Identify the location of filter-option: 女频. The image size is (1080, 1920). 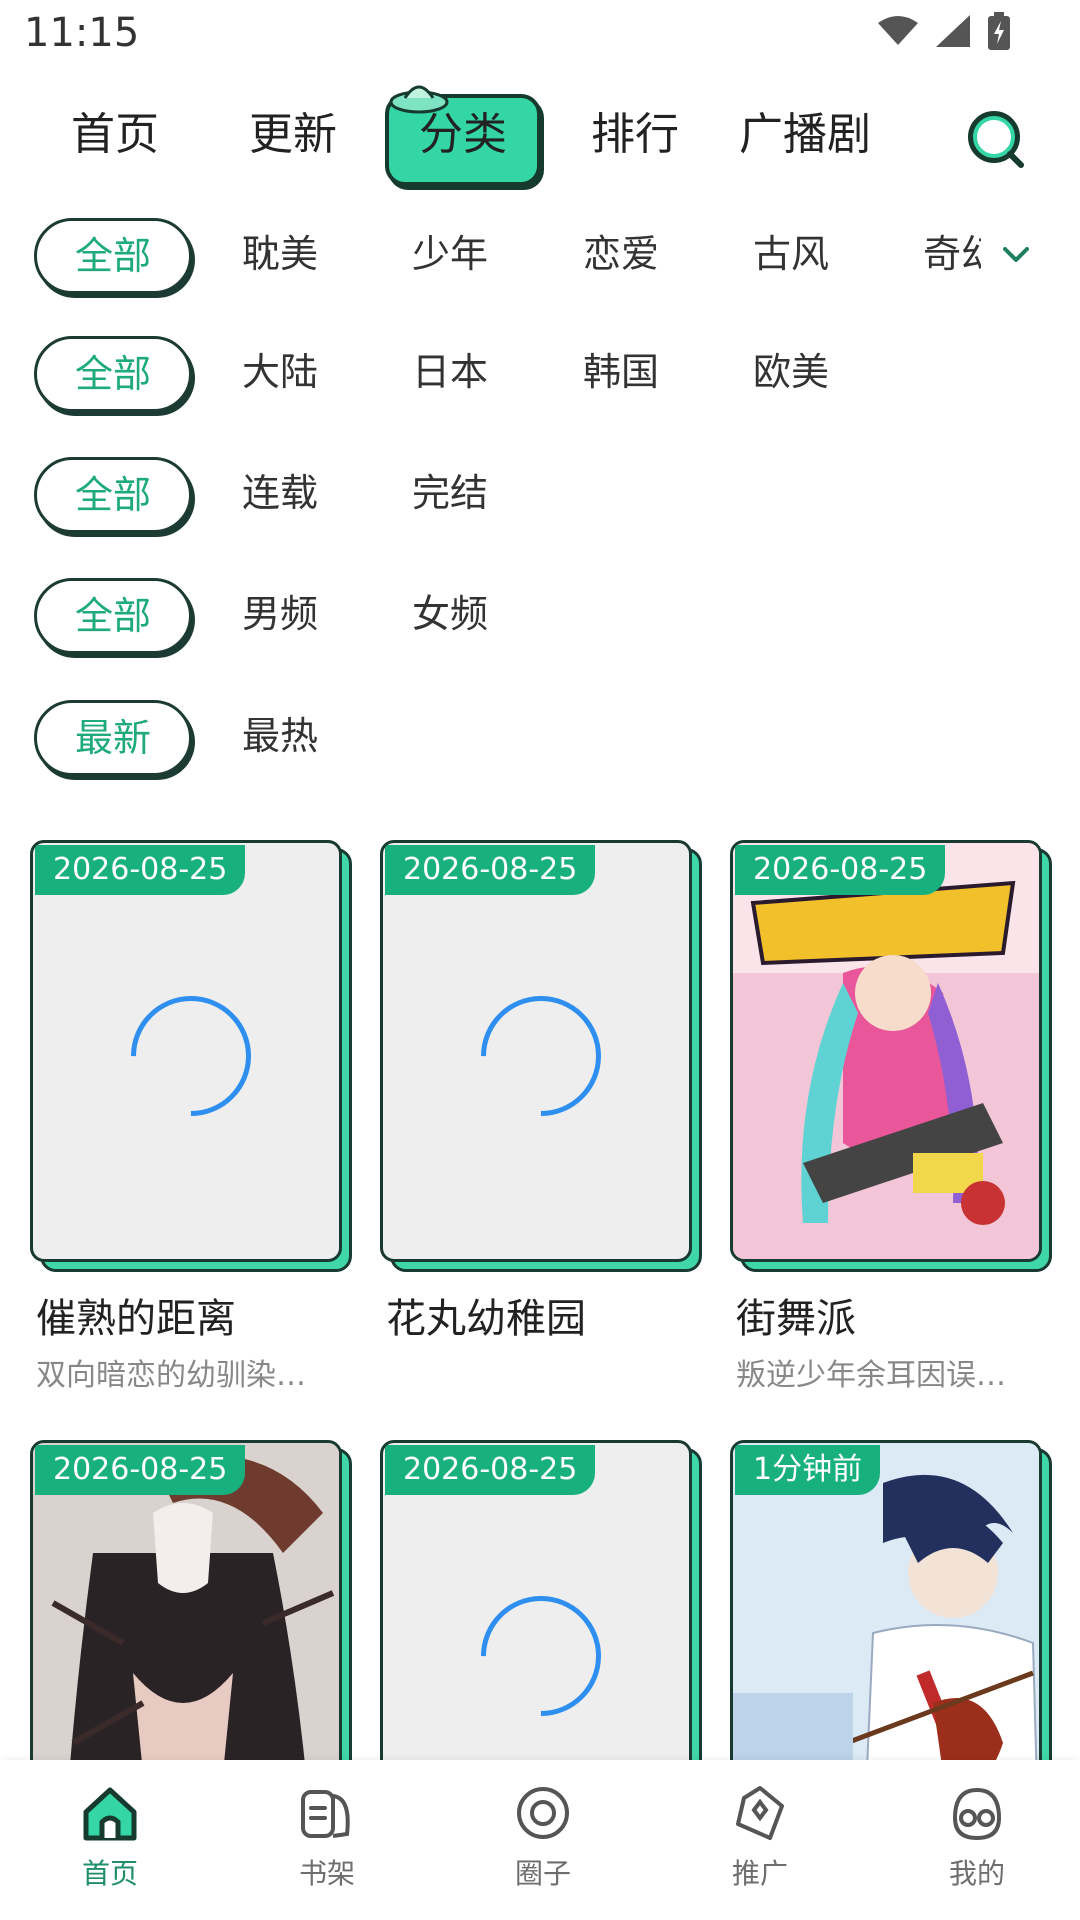
(450, 614).